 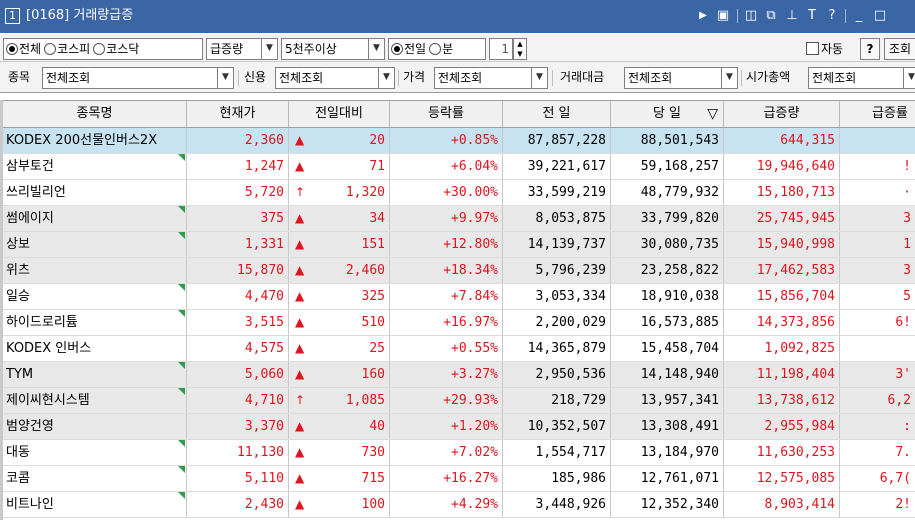 What do you see at coordinates (679, 478) in the screenshot?
I see `cell-text: 12,761,071` at bounding box center [679, 478].